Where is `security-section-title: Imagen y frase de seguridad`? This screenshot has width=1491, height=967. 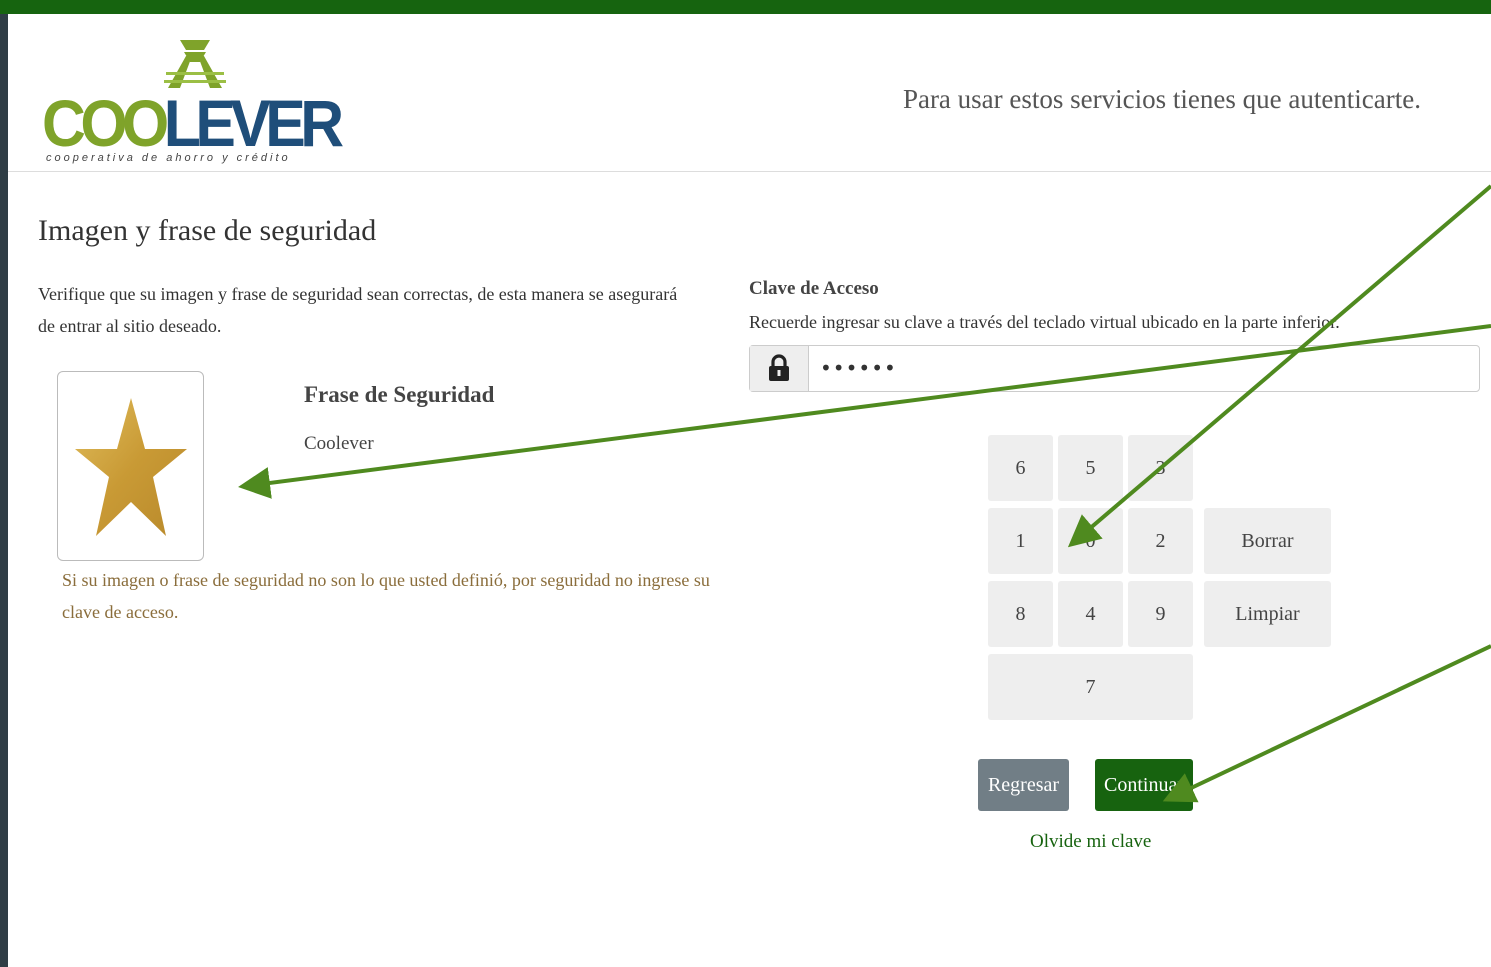
security-section-title: Imagen y frase de seguridad is located at coordinates (207, 230).